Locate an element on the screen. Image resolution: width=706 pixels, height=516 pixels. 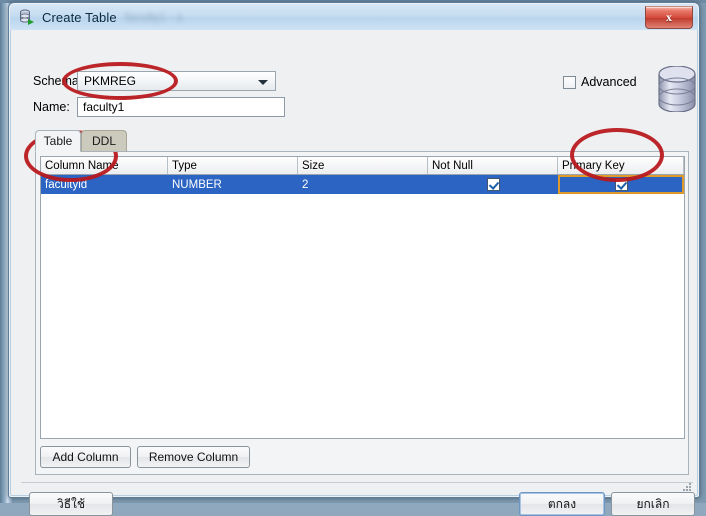
database-cylinder-icon is located at coordinates (677, 89).